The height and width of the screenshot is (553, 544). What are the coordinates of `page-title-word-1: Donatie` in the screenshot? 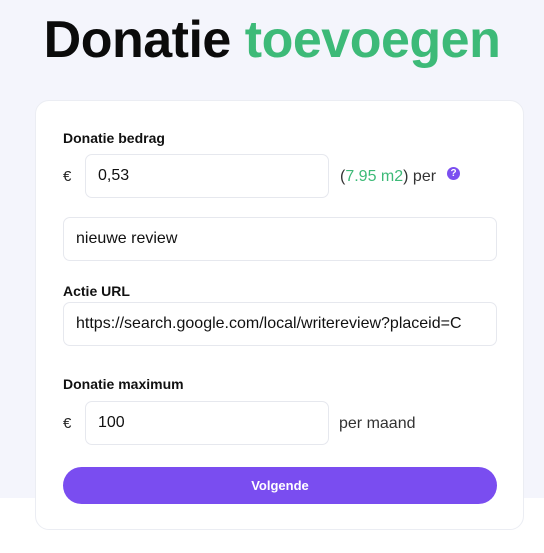 It's located at (137, 40).